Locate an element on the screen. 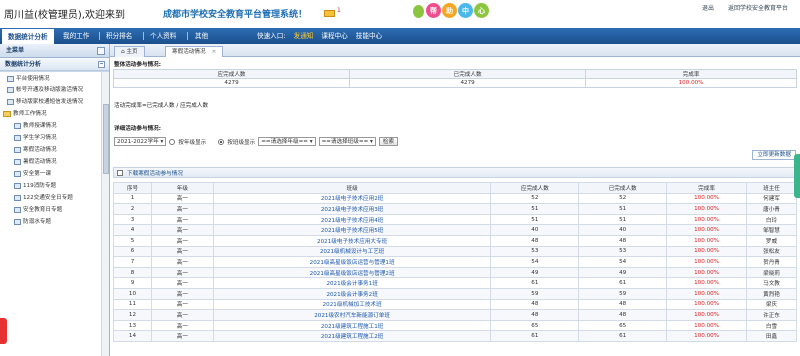  table-cell: 2021级高星级饭店运营与管理1班 is located at coordinates (352, 262).